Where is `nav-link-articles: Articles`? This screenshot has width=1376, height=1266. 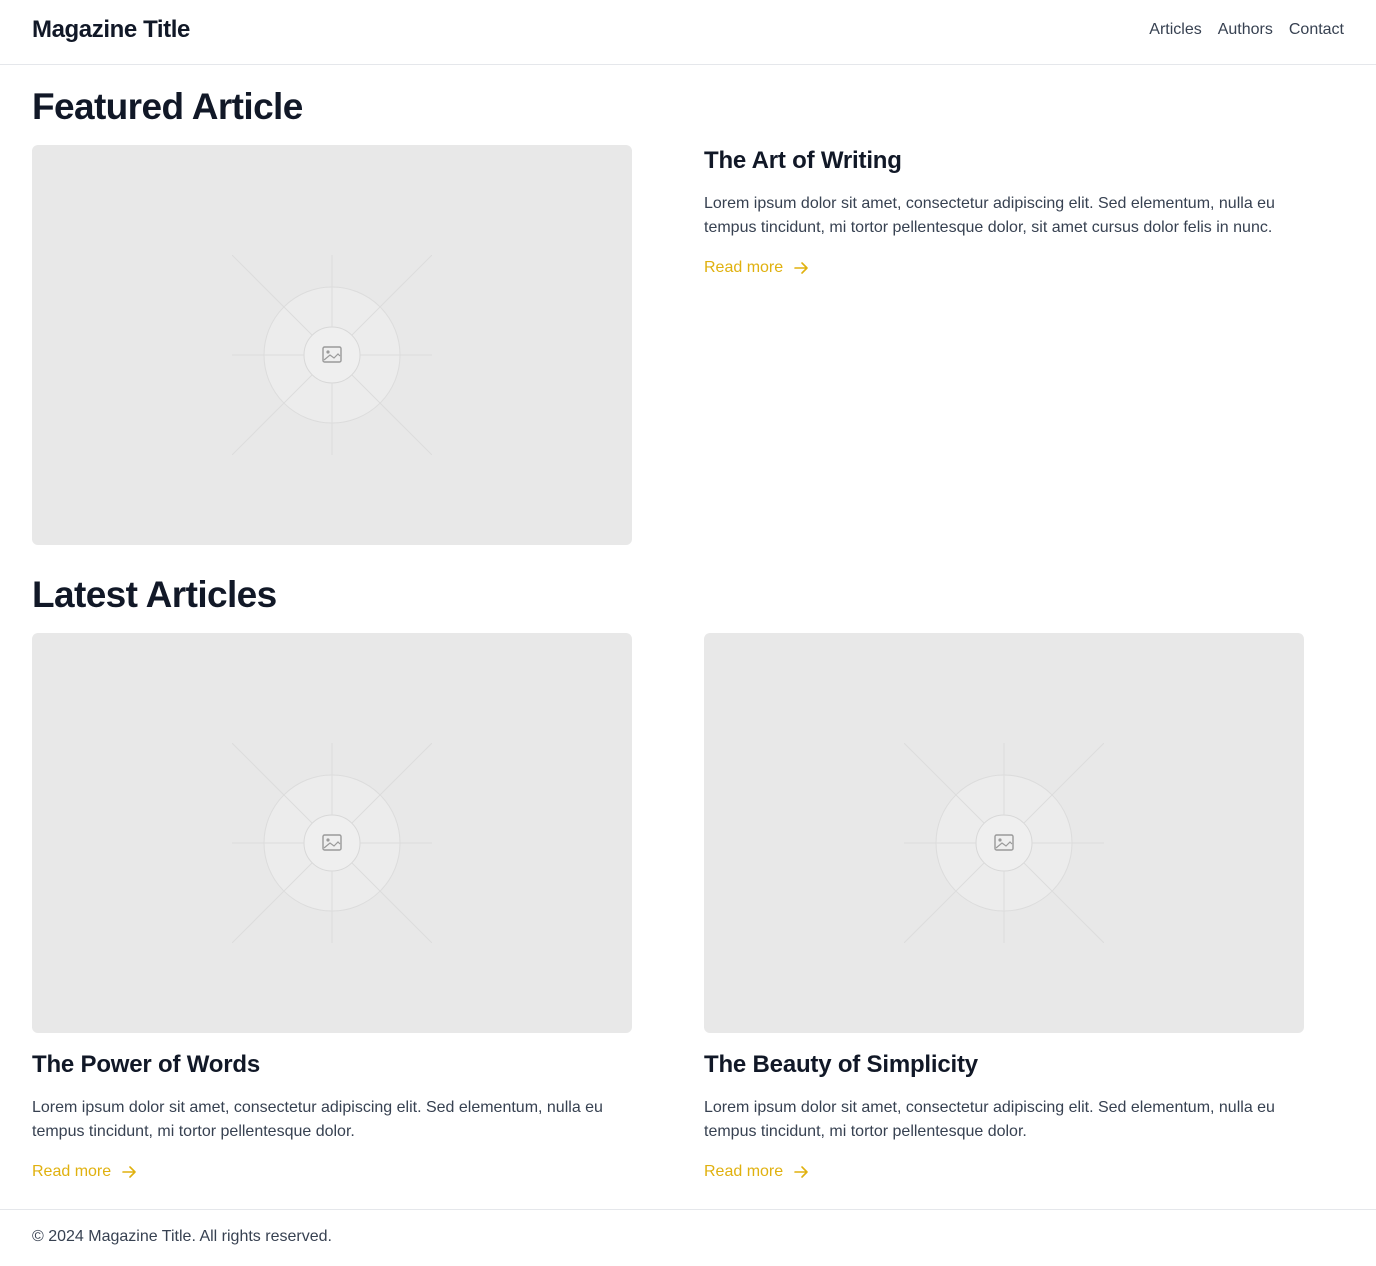 nav-link-articles: Articles is located at coordinates (1175, 30).